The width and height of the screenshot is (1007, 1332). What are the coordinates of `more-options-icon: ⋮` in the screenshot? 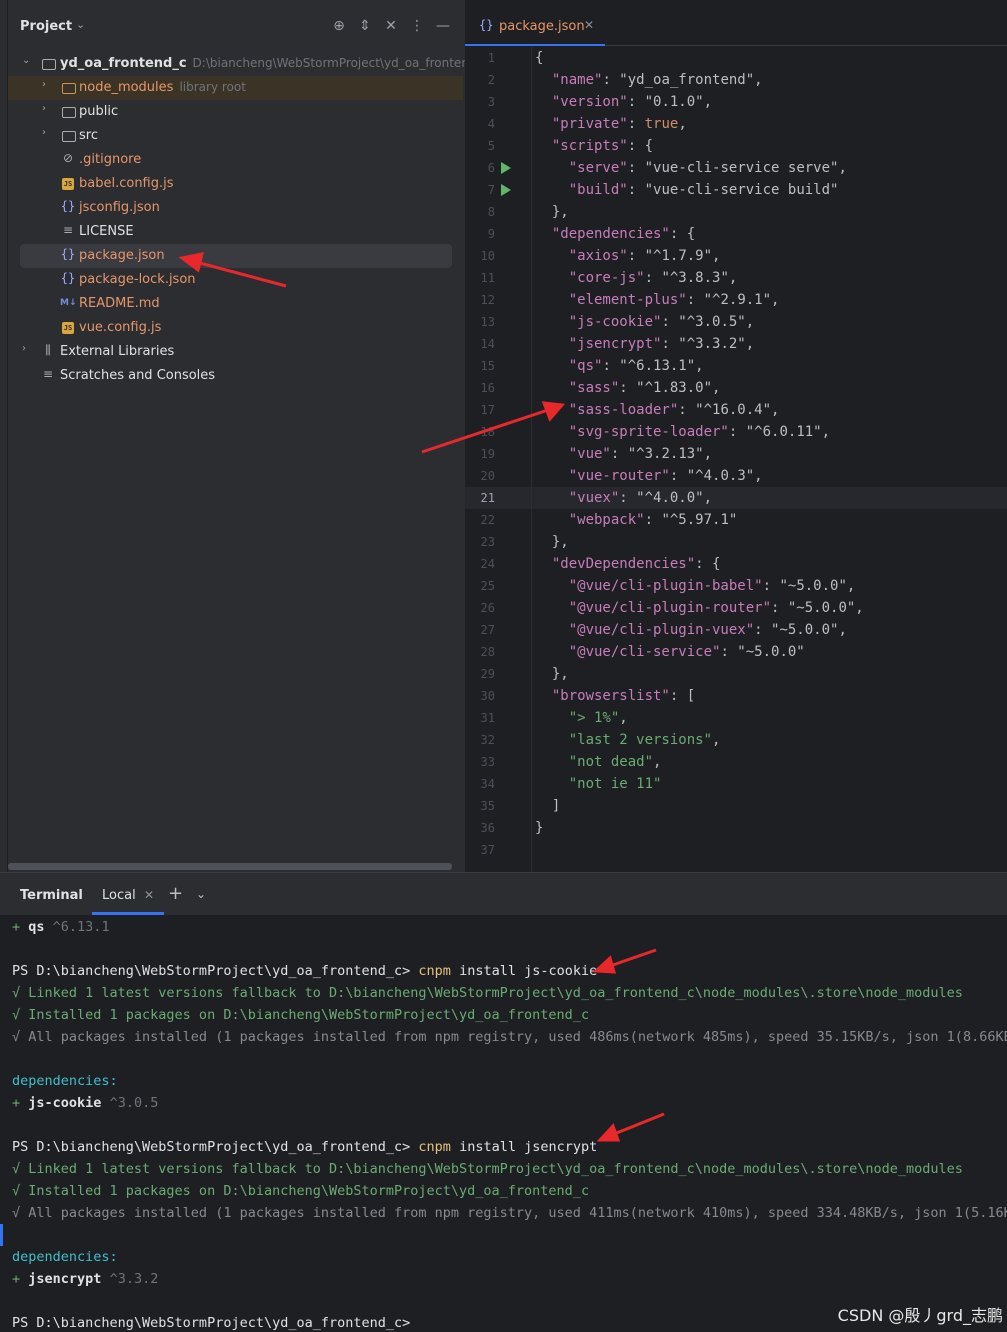 It's located at (417, 26).